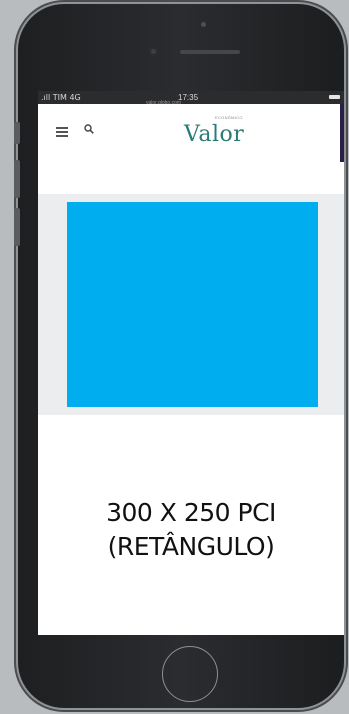  Describe the element at coordinates (17, 179) in the screenshot. I see `volume-up-button` at that location.